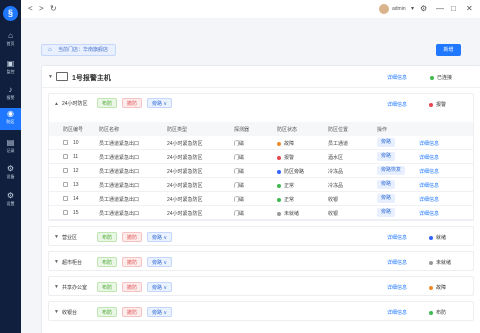  I want to click on zone-icon: ◉, so click(10, 113).